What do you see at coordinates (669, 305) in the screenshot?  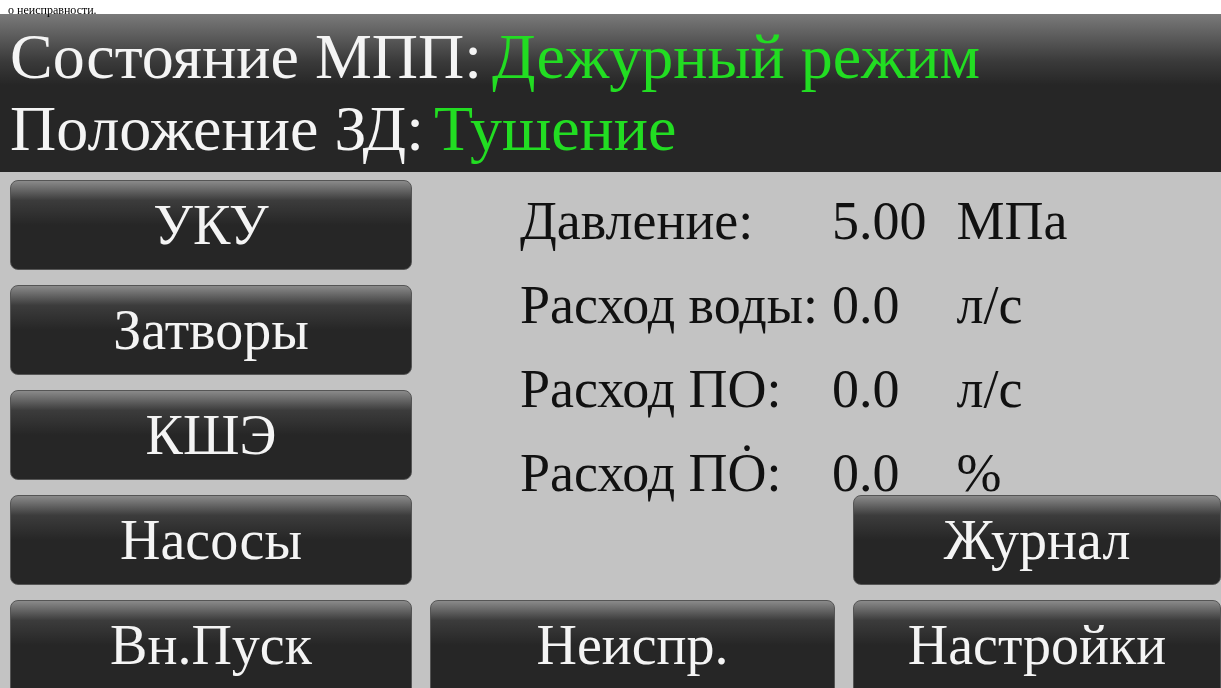 I see `reading-label: Расход воды:` at bounding box center [669, 305].